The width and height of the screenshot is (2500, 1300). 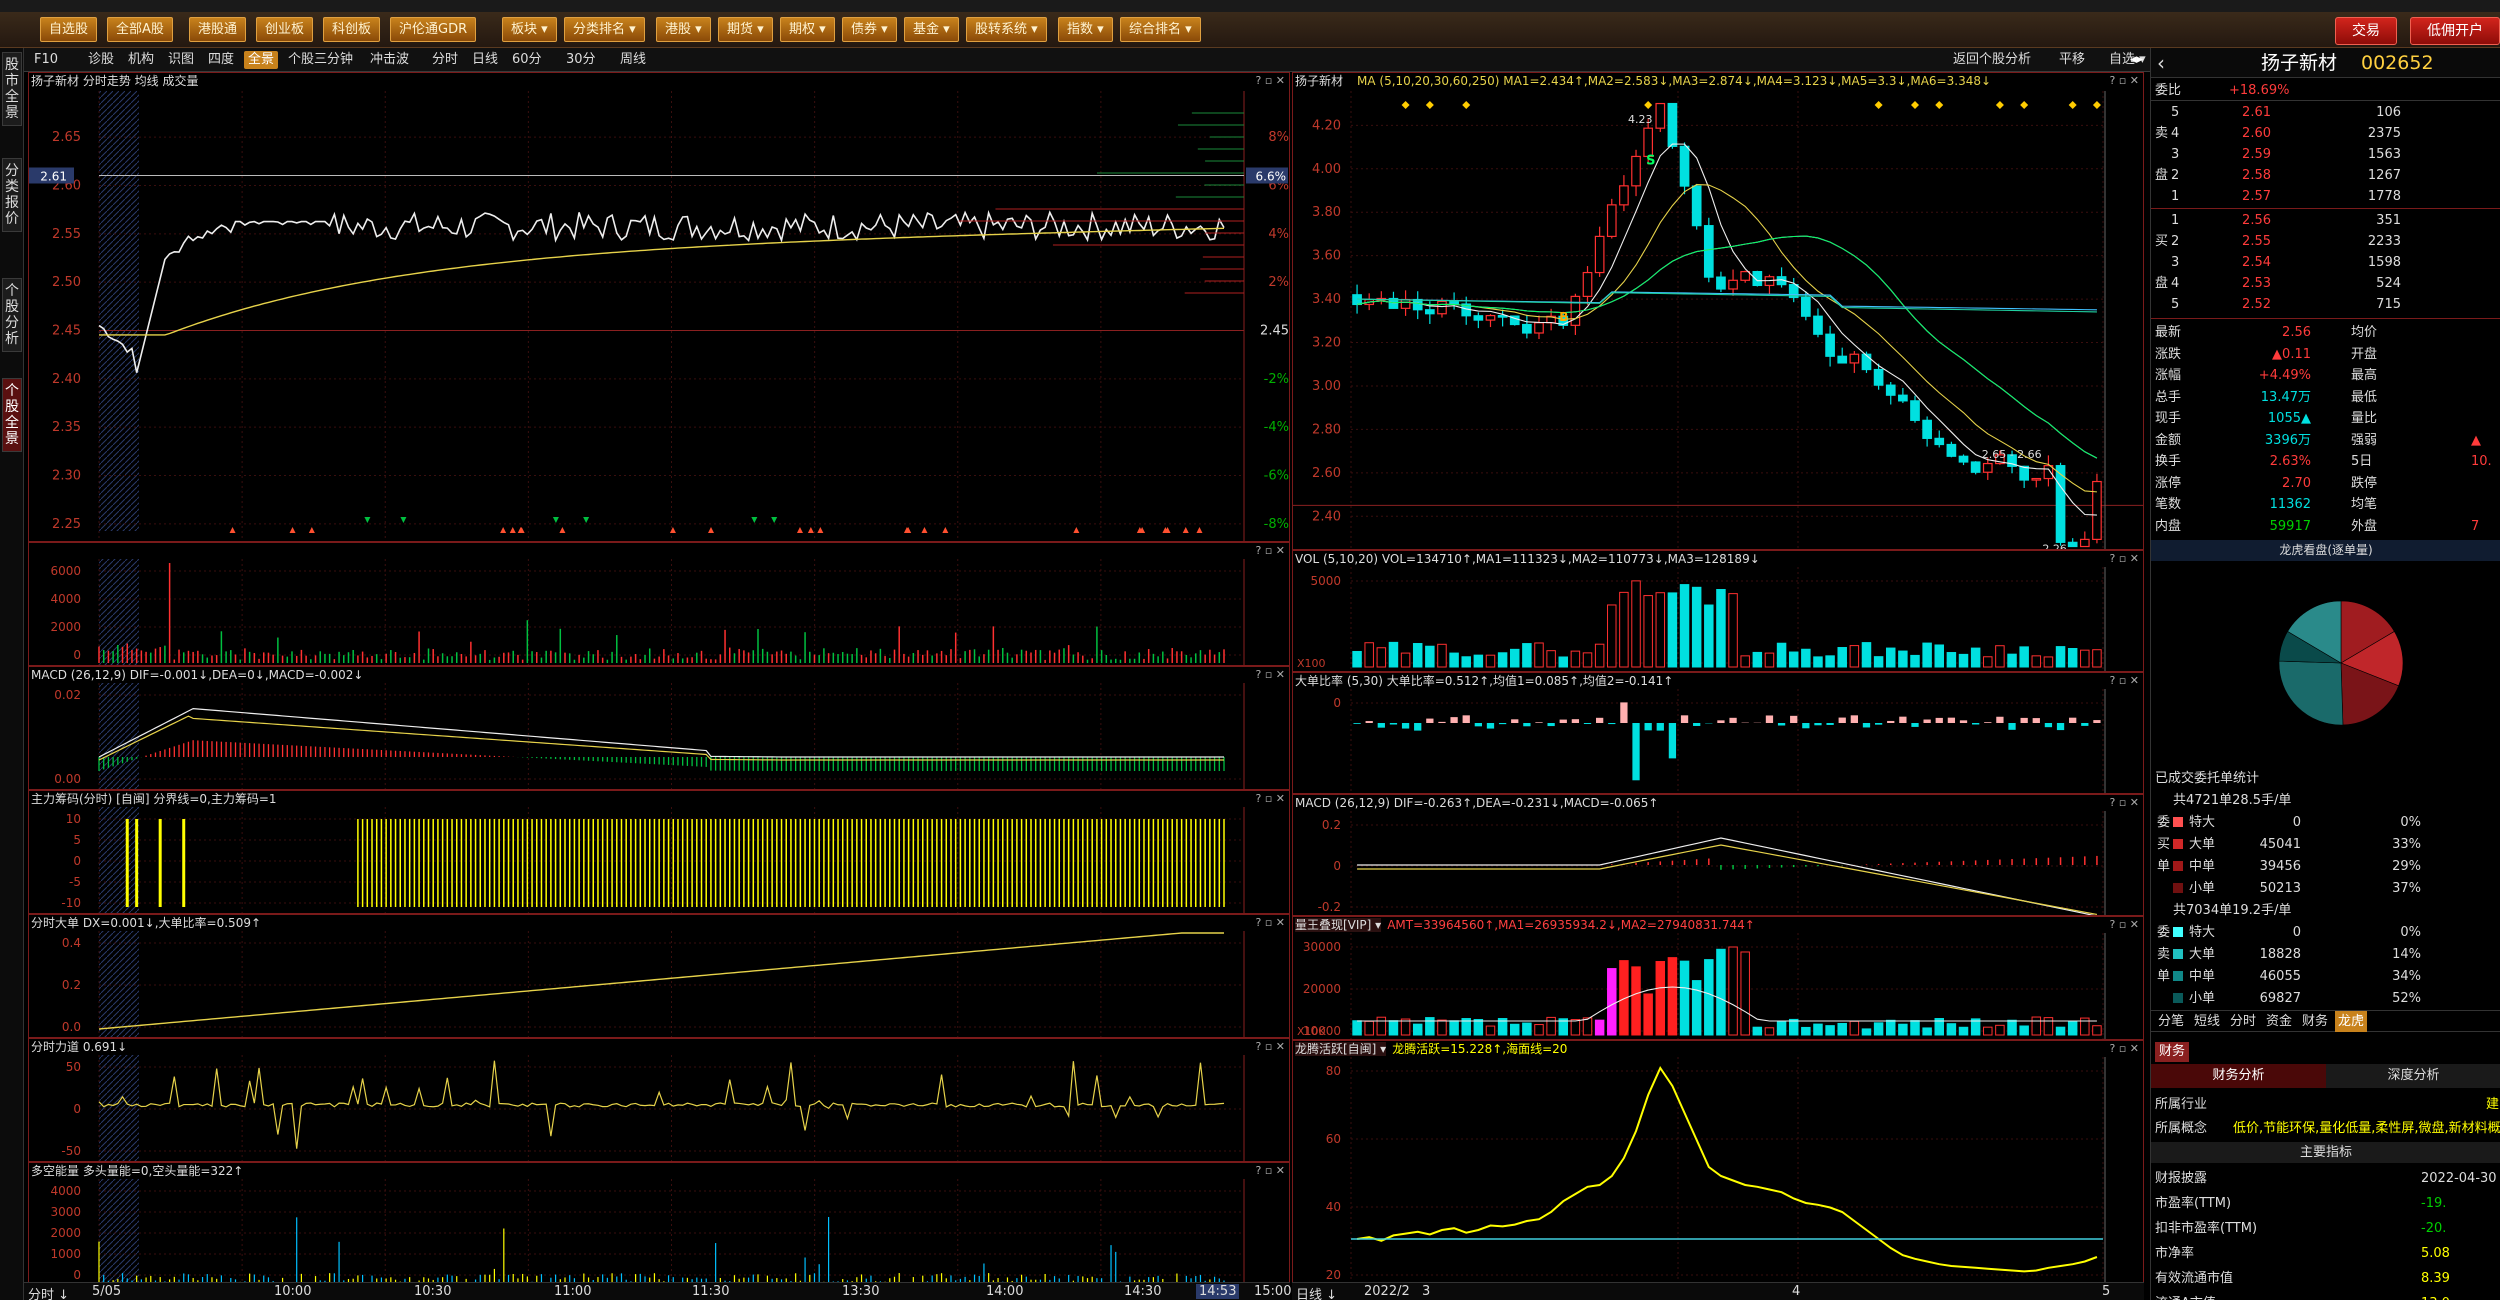 I want to click on menu-12: 基金 ▾, so click(x=931, y=29).